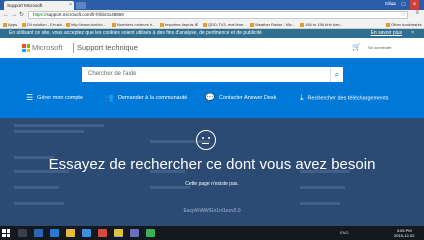  I want to click on taskbar-clock: 3:55 PM 2015-12-02, so click(404, 233).